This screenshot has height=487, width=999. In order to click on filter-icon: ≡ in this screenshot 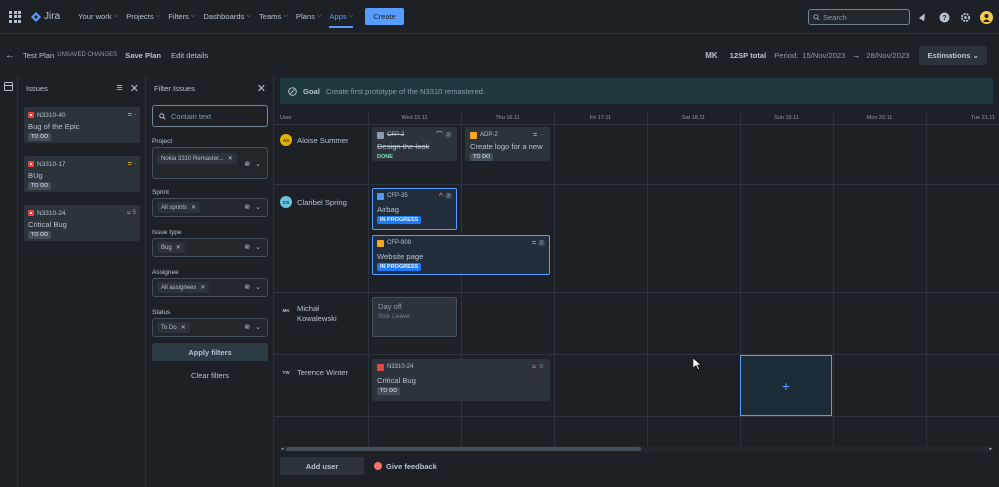, I will do `click(119, 88)`.